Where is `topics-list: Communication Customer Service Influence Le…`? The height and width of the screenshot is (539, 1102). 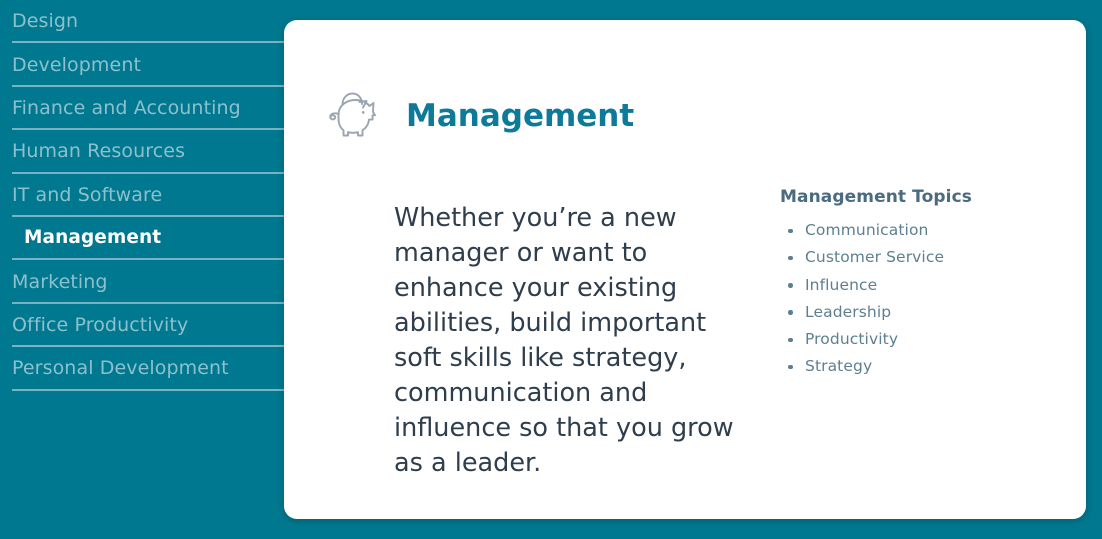 topics-list: Communication Customer Service Influence Le… is located at coordinates (917, 299).